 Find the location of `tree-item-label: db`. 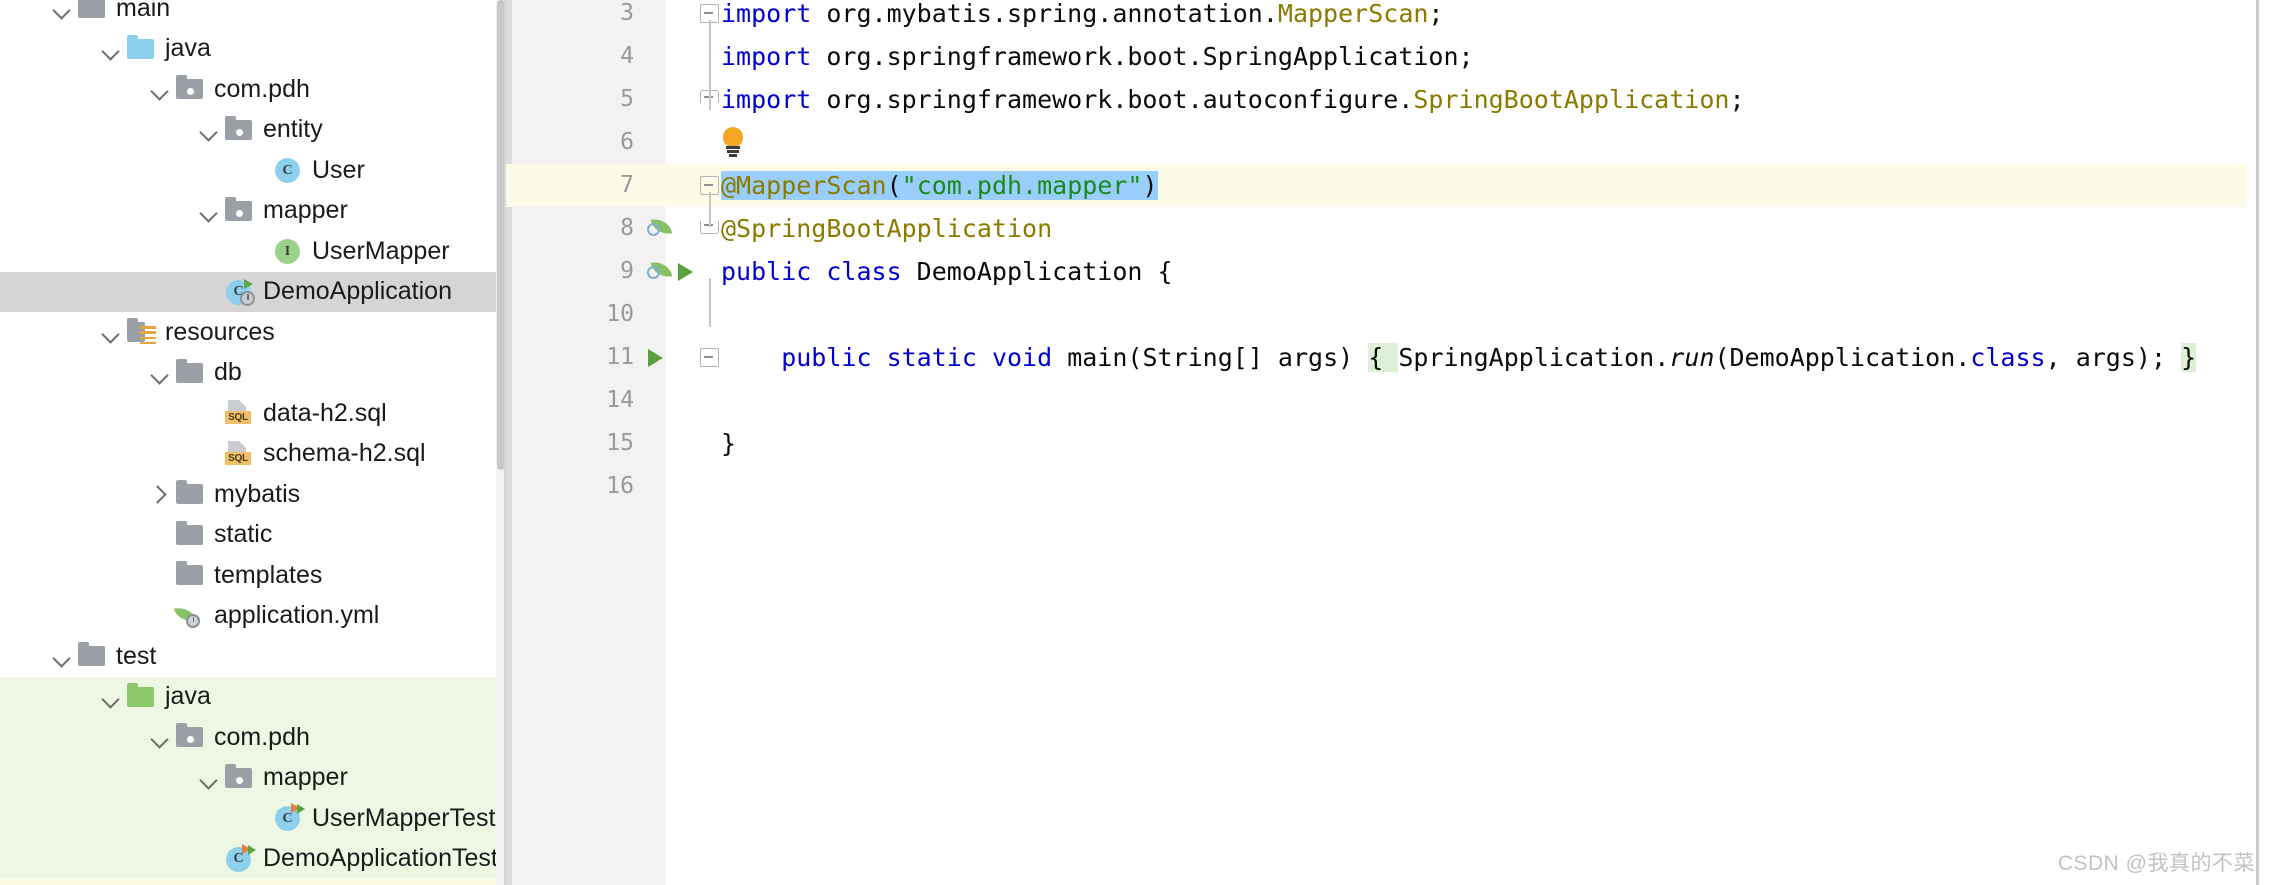

tree-item-label: db is located at coordinates (228, 372).